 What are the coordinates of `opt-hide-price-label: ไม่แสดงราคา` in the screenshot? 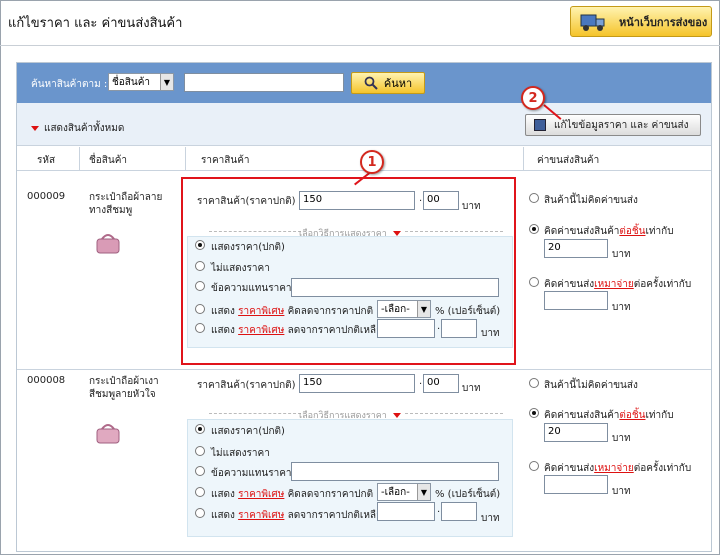 It's located at (240, 453).